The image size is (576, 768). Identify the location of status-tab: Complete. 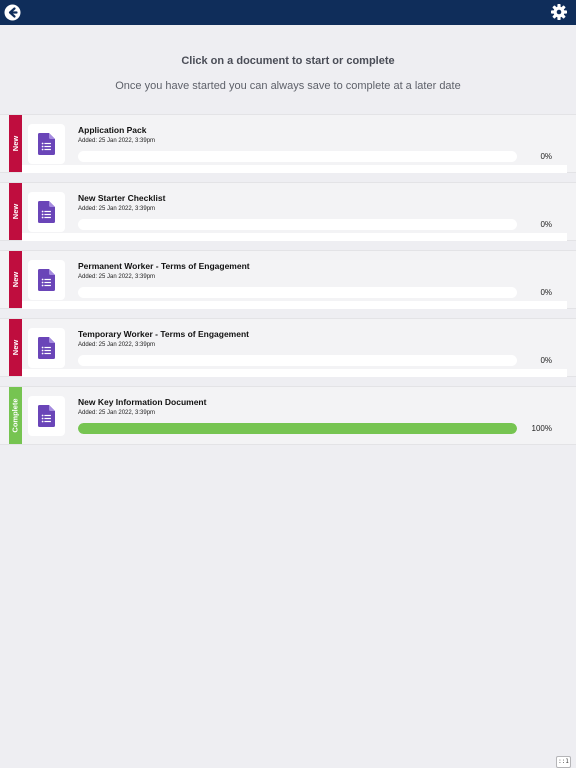
(15, 415).